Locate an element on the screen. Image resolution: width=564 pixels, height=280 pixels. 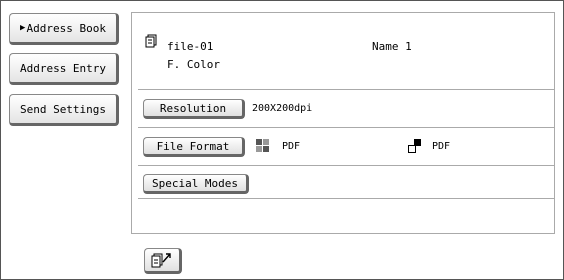
bw-format-value: PDF is located at coordinates (441, 146).